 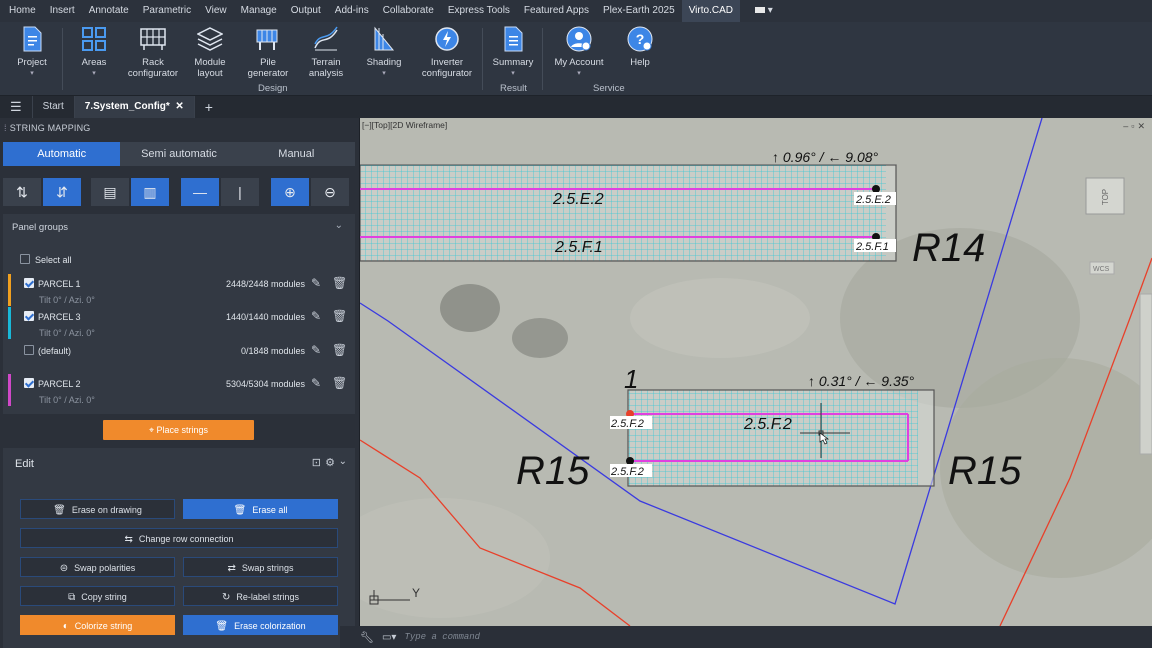 What do you see at coordinates (760, 11) in the screenshot?
I see `menu-extra-dropdown: ▾` at bounding box center [760, 11].